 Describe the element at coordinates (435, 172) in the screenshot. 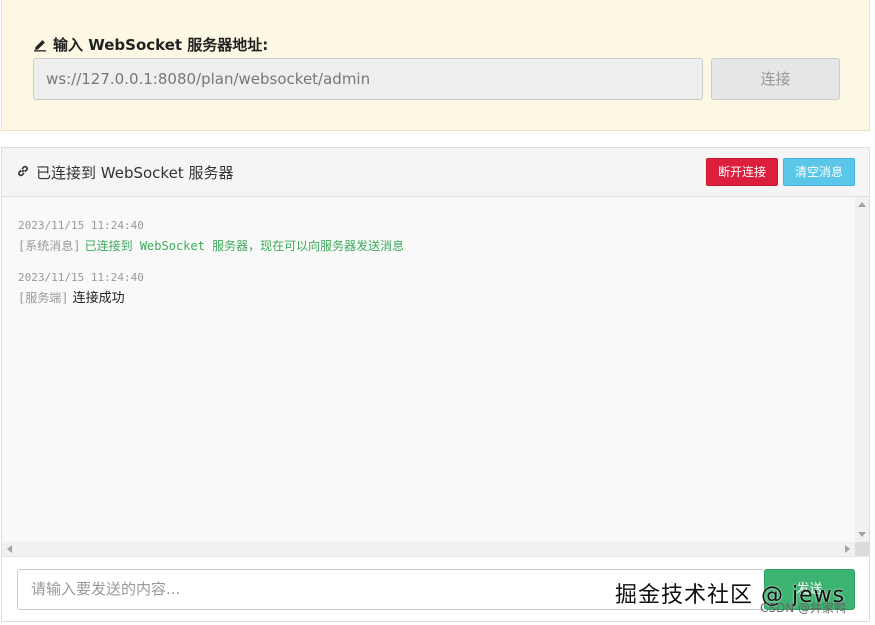

I see `panel-header: 已连接到 WebSocket 服务器 断开连接 清空消息` at that location.